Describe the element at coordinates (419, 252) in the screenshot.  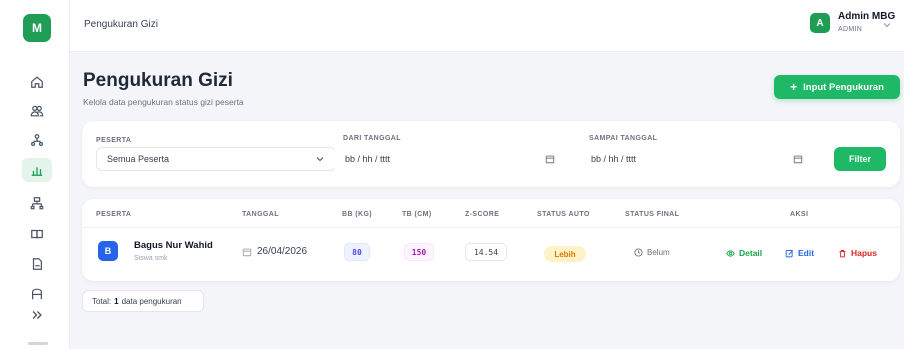
I see `tb-value: 150` at that location.